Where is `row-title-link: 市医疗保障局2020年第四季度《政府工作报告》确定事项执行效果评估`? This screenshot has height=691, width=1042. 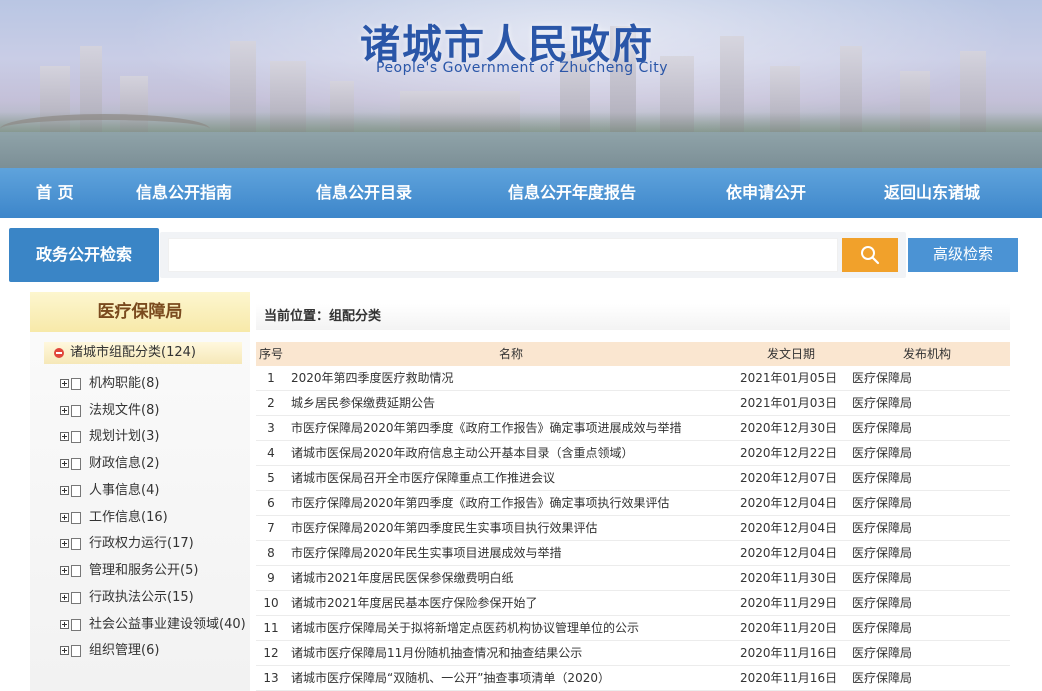 row-title-link: 市医疗保障局2020年第四季度《政府工作报告》确定事项执行效果评估 is located at coordinates (511, 503).